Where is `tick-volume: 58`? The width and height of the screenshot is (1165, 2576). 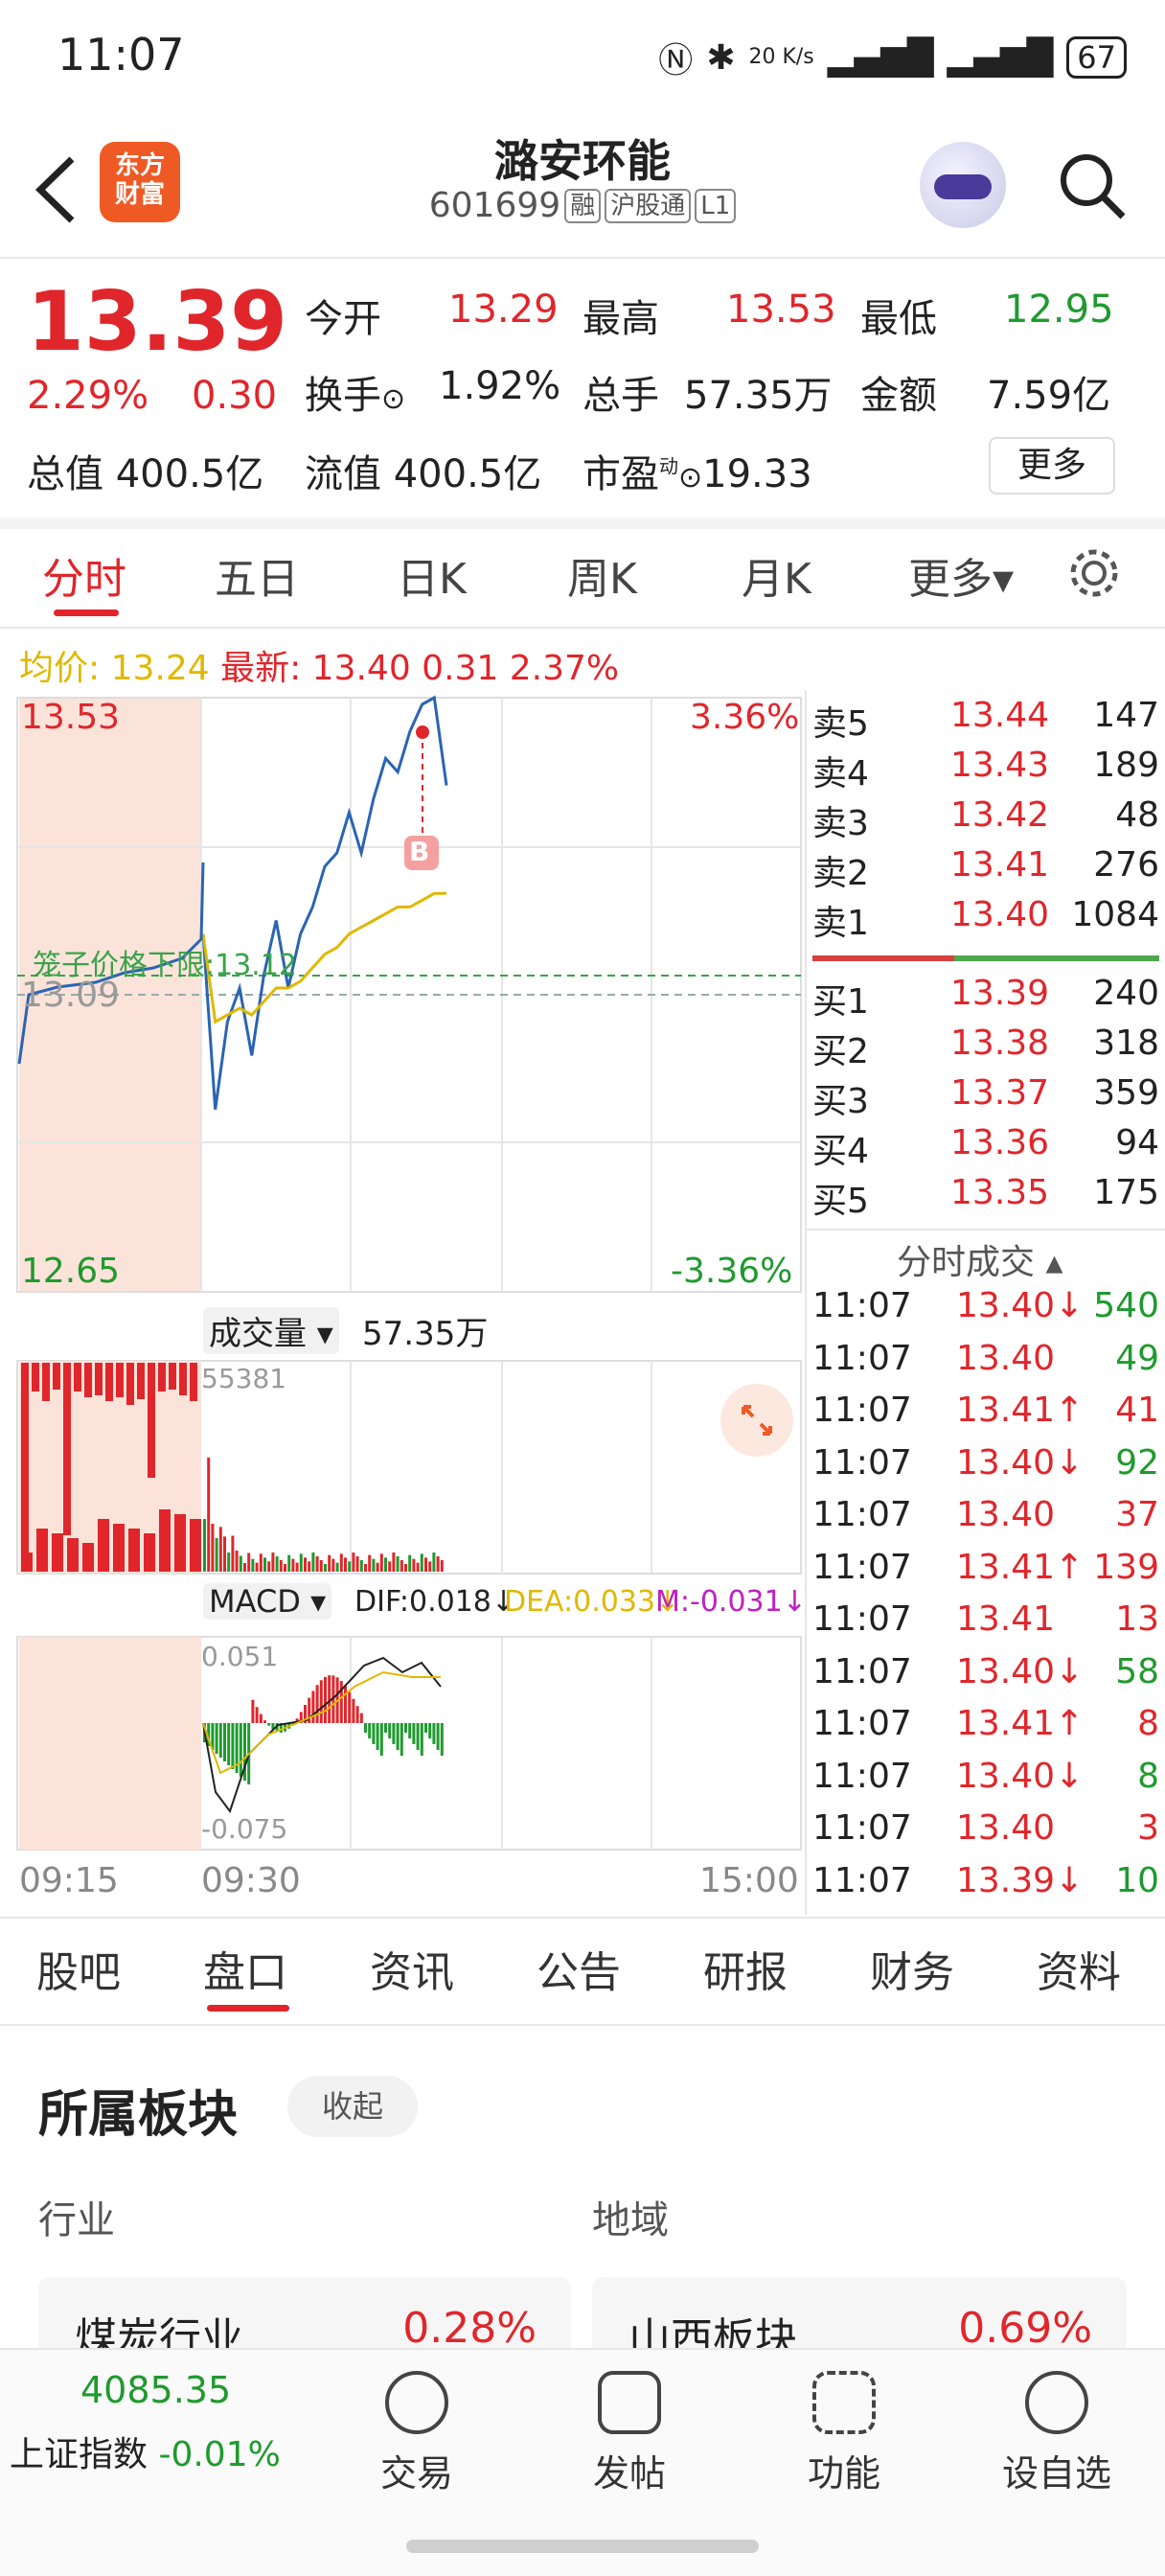 tick-volume: 58 is located at coordinates (1137, 1671).